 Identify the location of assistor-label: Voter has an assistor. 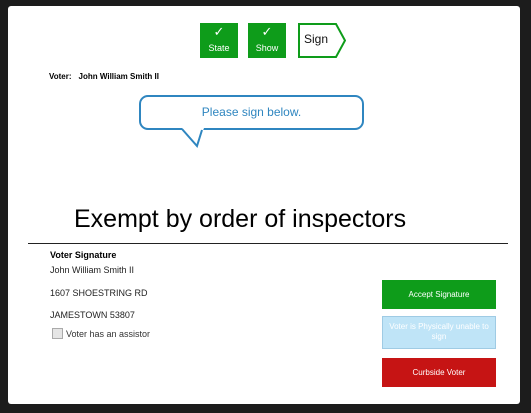
(108, 333).